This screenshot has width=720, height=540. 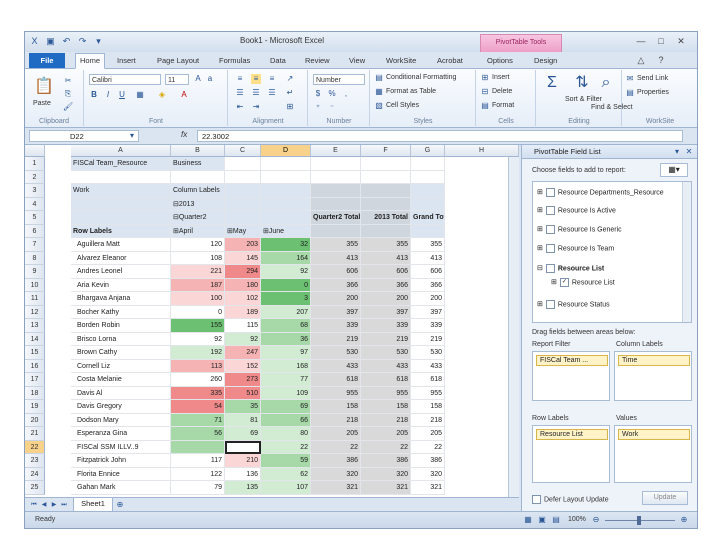 What do you see at coordinates (210, 79) in the screenshot?
I see `shrink-font-icon: a` at bounding box center [210, 79].